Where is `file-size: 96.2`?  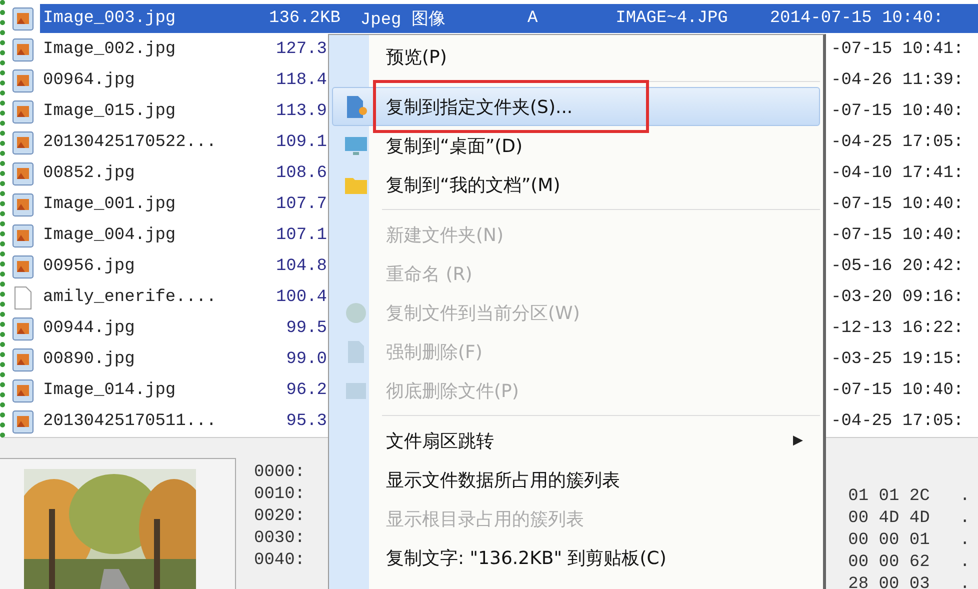
file-size: 96.2 is located at coordinates (306, 390).